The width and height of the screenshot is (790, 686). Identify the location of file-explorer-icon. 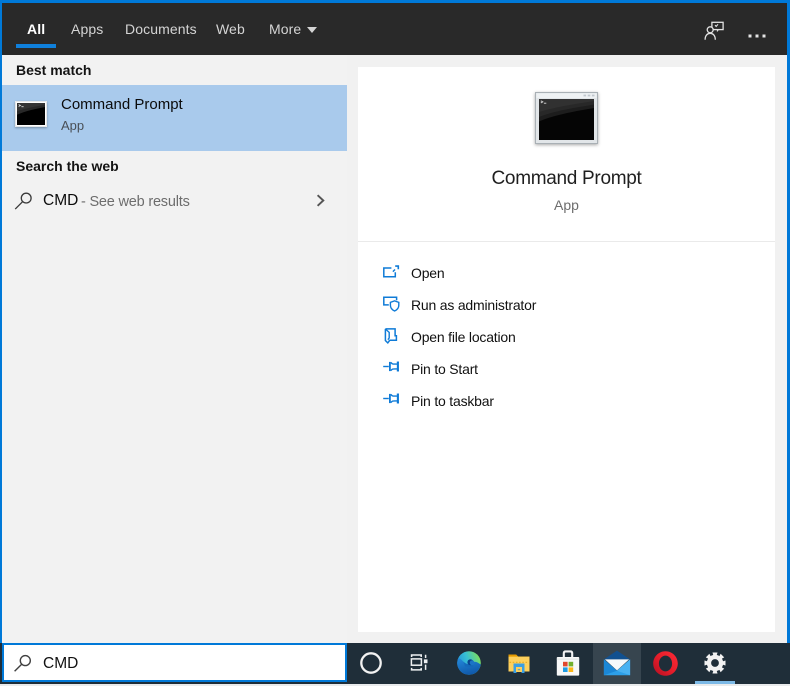
(519, 663).